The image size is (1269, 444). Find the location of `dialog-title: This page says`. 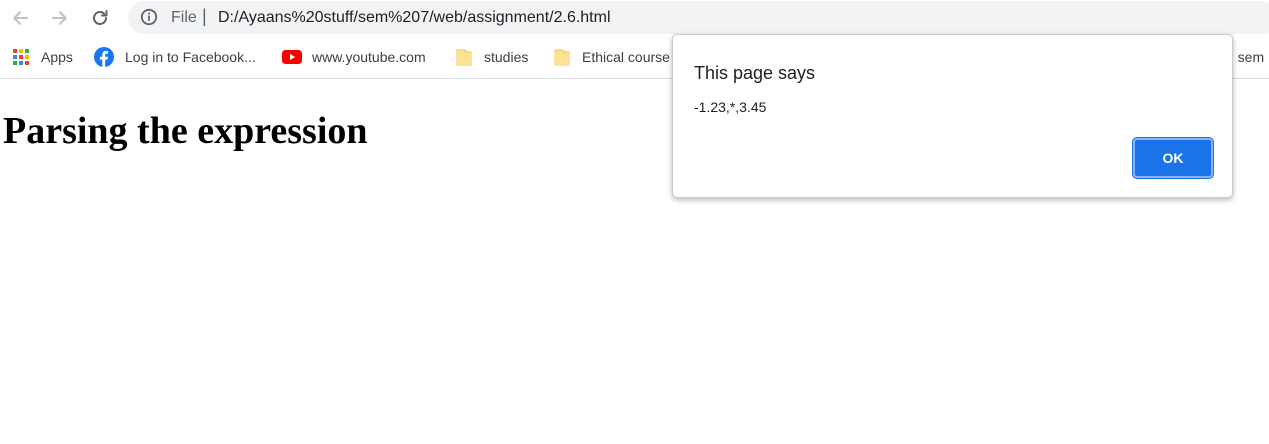

dialog-title: This page says is located at coordinates (755, 73).